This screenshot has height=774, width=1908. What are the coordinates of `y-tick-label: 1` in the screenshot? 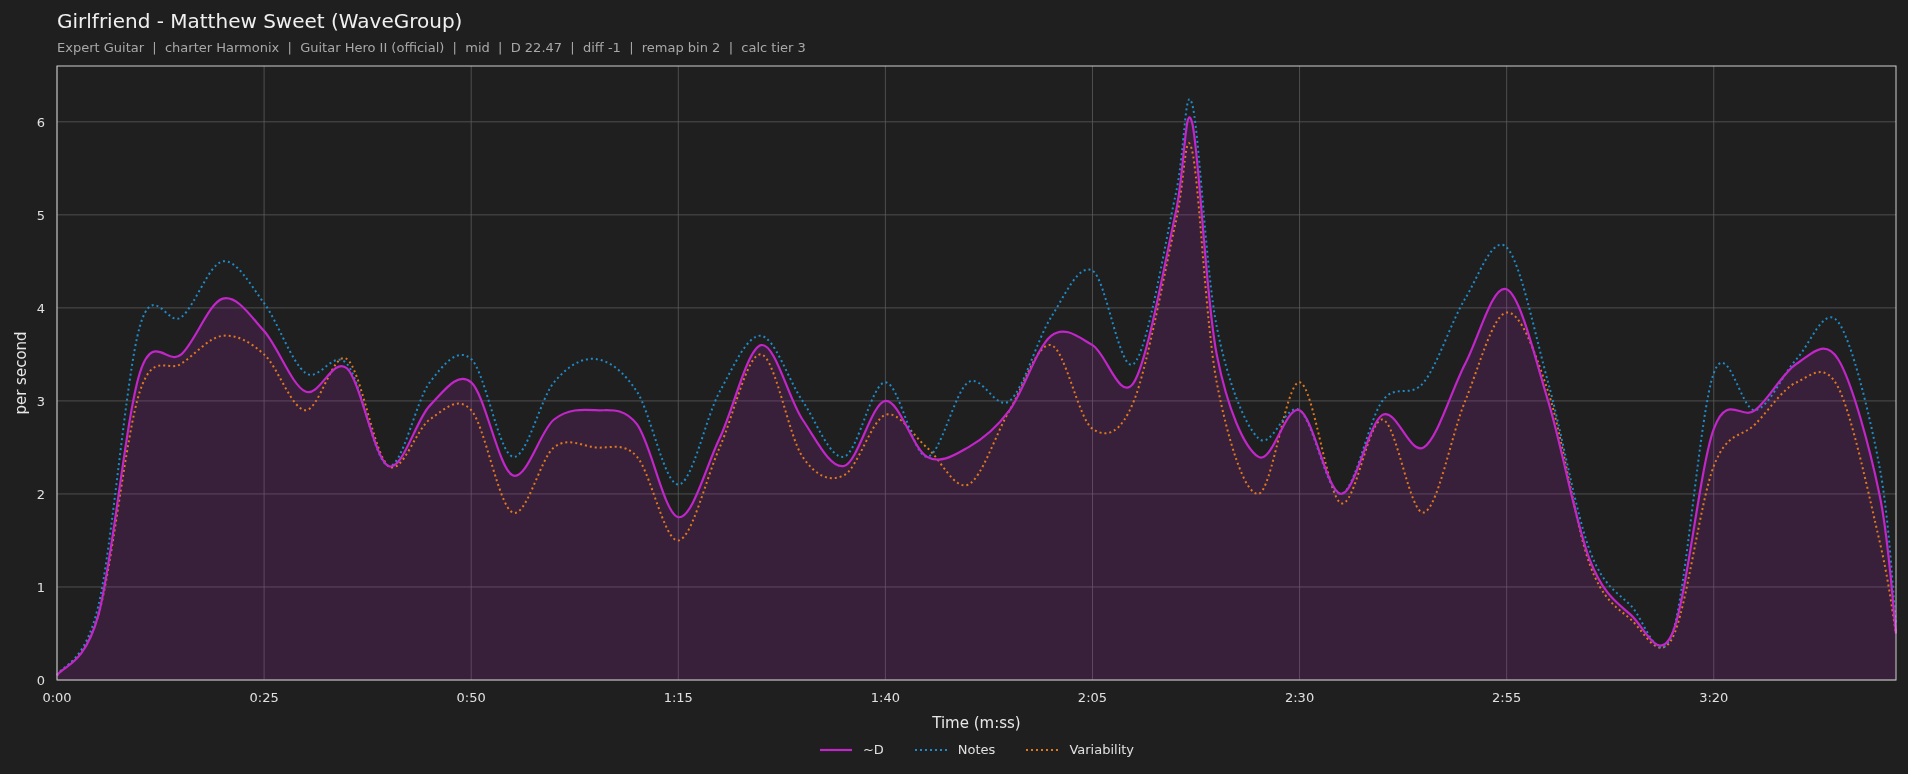 It's located at (40, 587).